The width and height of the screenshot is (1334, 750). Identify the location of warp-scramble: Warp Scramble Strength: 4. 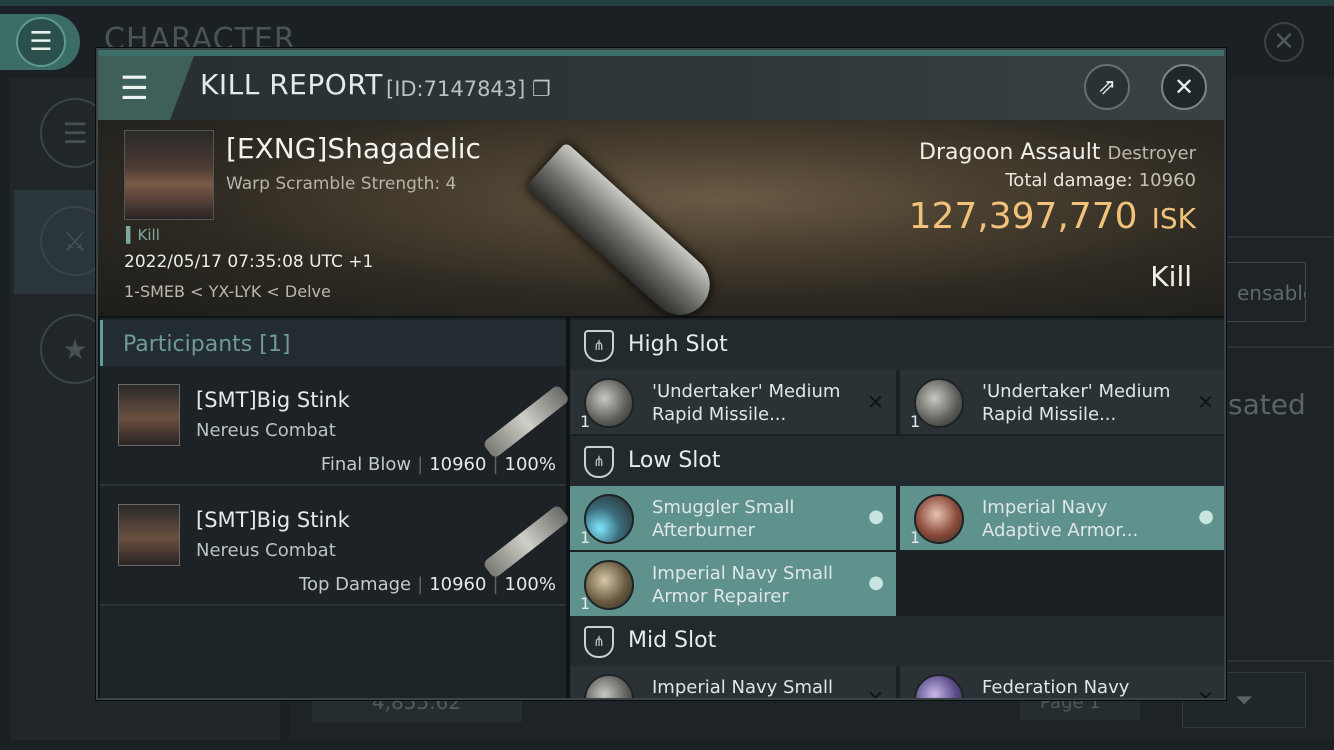
(341, 184).